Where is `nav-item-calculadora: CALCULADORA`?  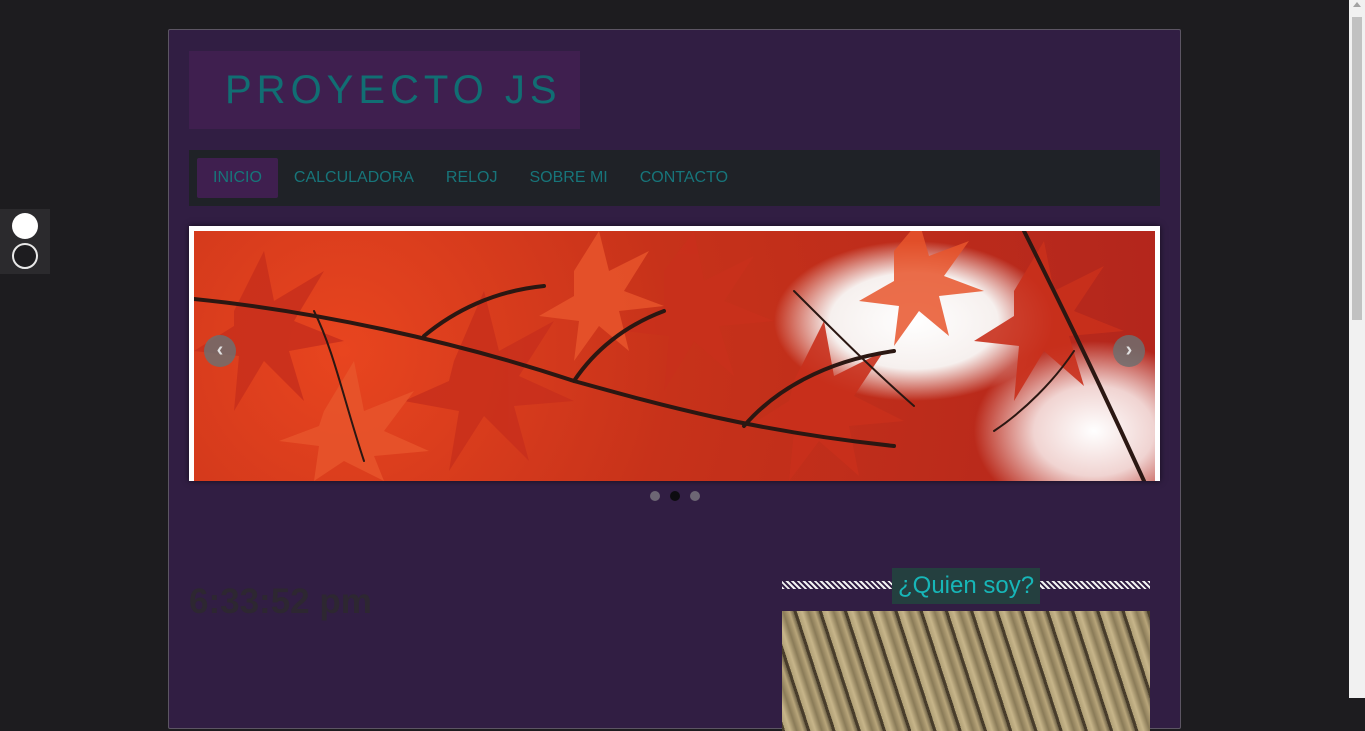
nav-item-calculadora: CALCULADORA is located at coordinates (354, 178).